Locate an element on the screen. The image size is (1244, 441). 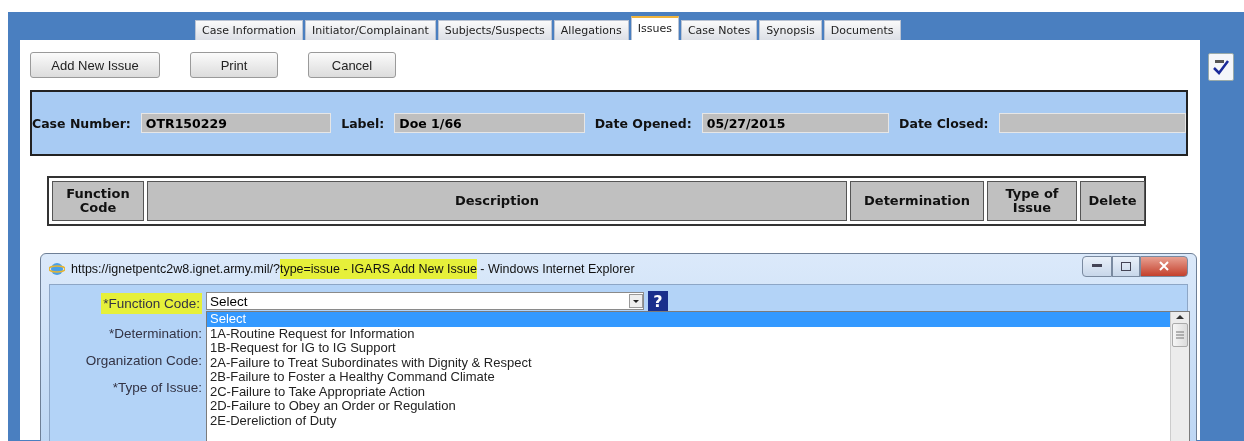
field-label: Date Opened: is located at coordinates (643, 123).